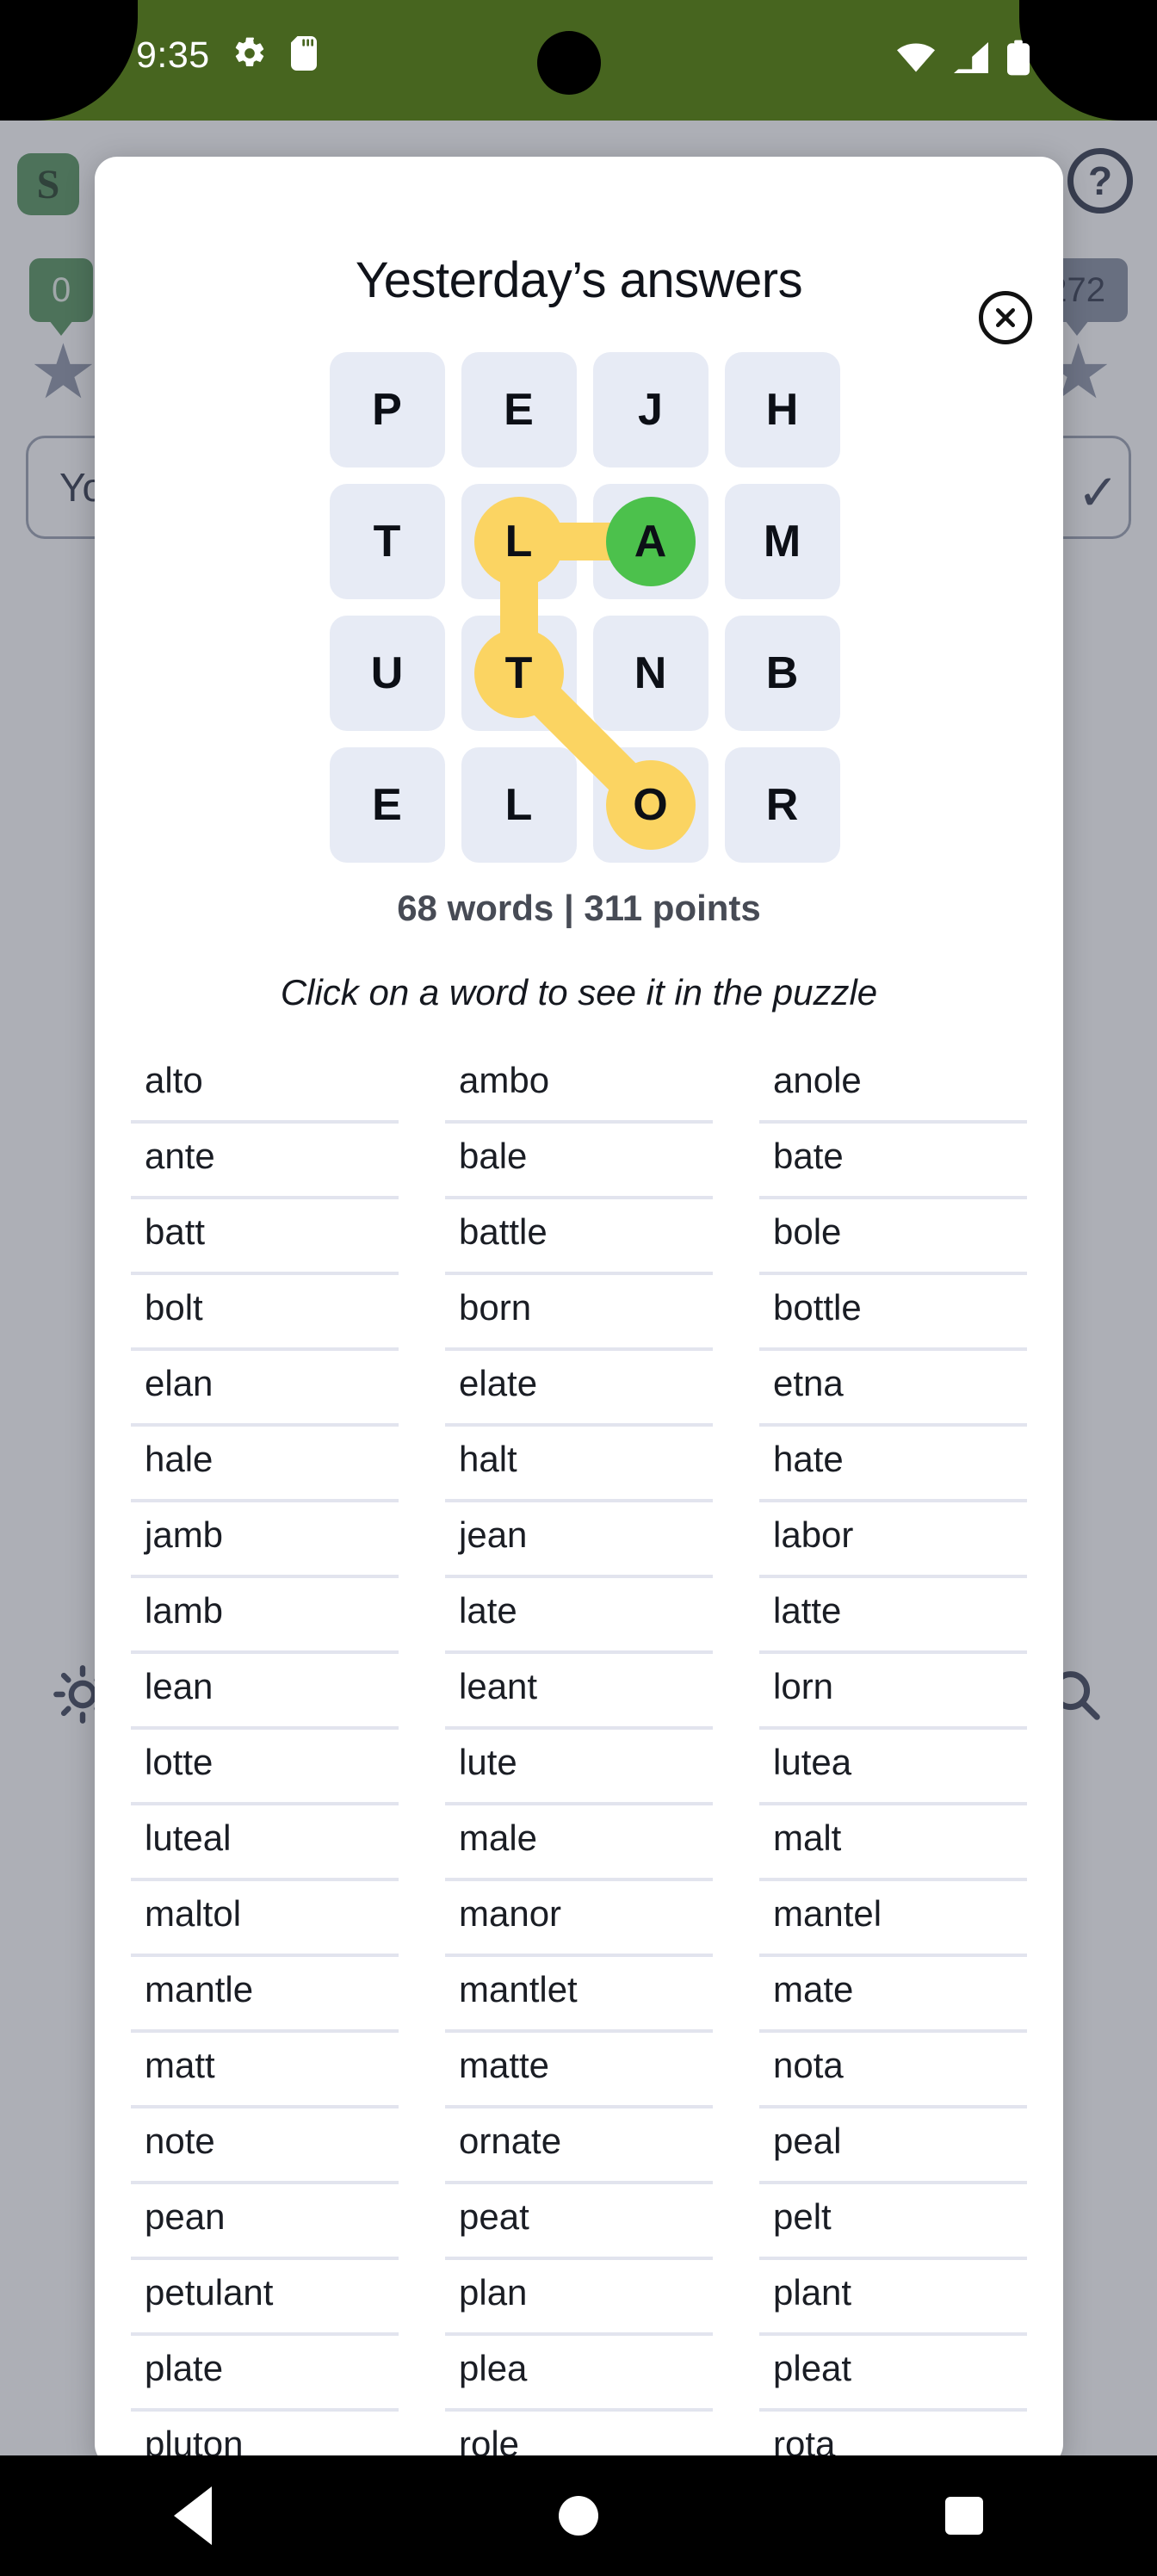  Describe the element at coordinates (893, 1616) in the screenshot. I see `answer-word: latte` at that location.